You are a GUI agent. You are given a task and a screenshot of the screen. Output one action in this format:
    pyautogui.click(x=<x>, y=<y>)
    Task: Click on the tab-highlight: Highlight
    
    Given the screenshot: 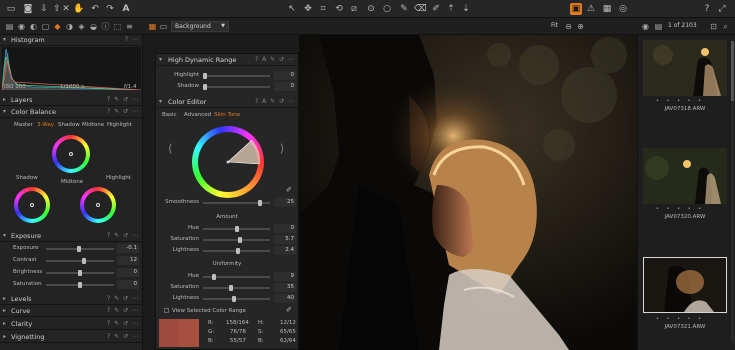 What is the action you would take?
    pyautogui.click(x=119, y=125)
    